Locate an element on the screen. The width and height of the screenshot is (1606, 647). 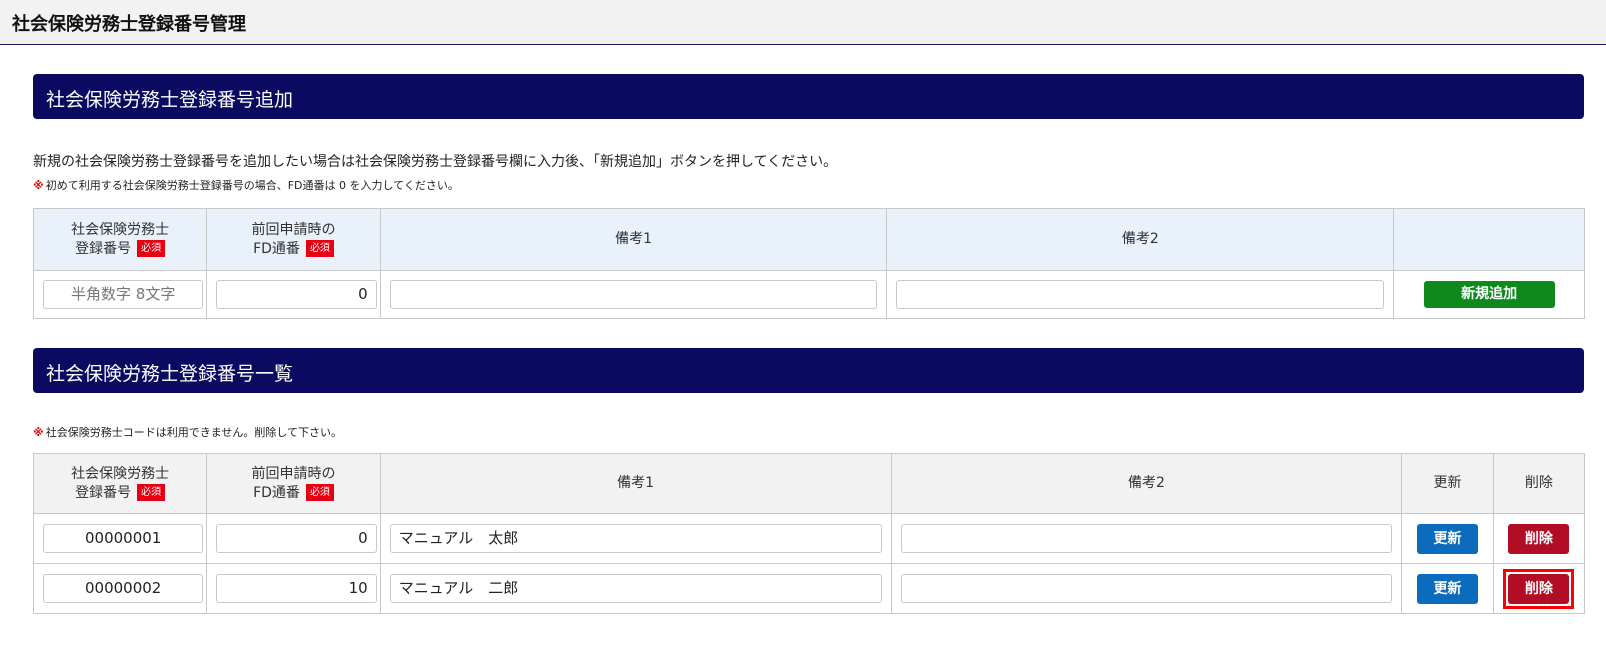
memo1-input is located at coordinates (633, 294).